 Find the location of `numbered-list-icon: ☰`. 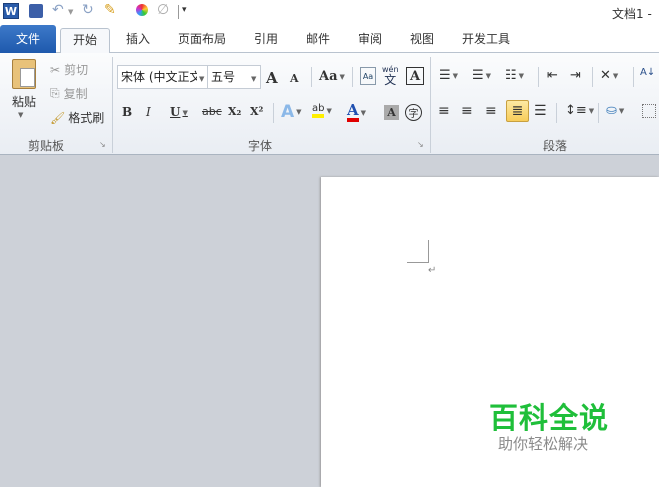

numbered-list-icon: ☰ is located at coordinates (478, 75).